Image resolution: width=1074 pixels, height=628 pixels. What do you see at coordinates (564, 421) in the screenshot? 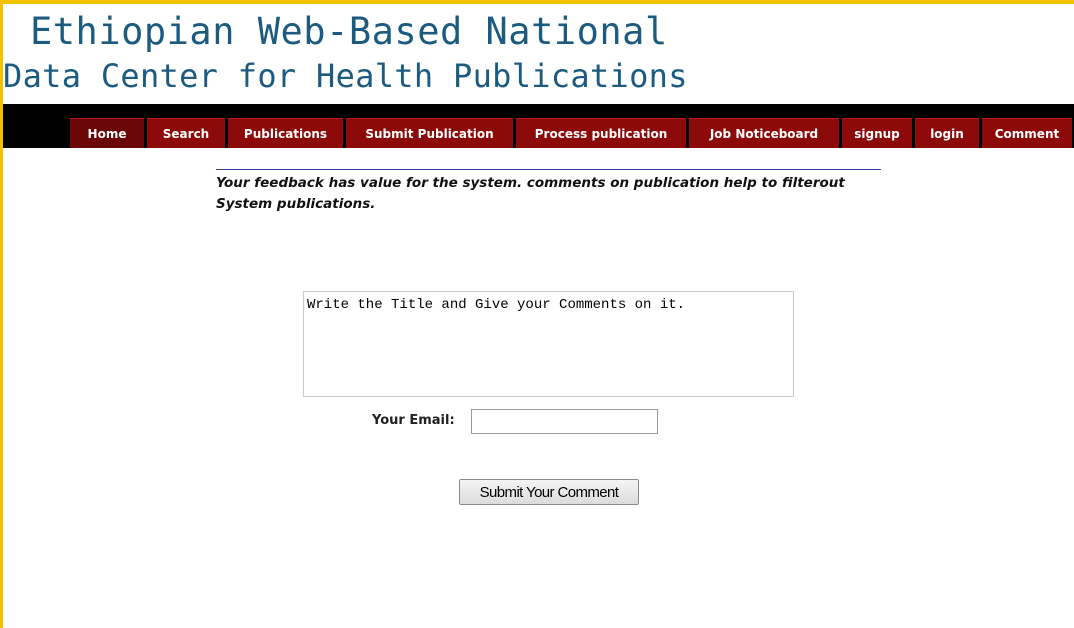
I see `email-input` at bounding box center [564, 421].